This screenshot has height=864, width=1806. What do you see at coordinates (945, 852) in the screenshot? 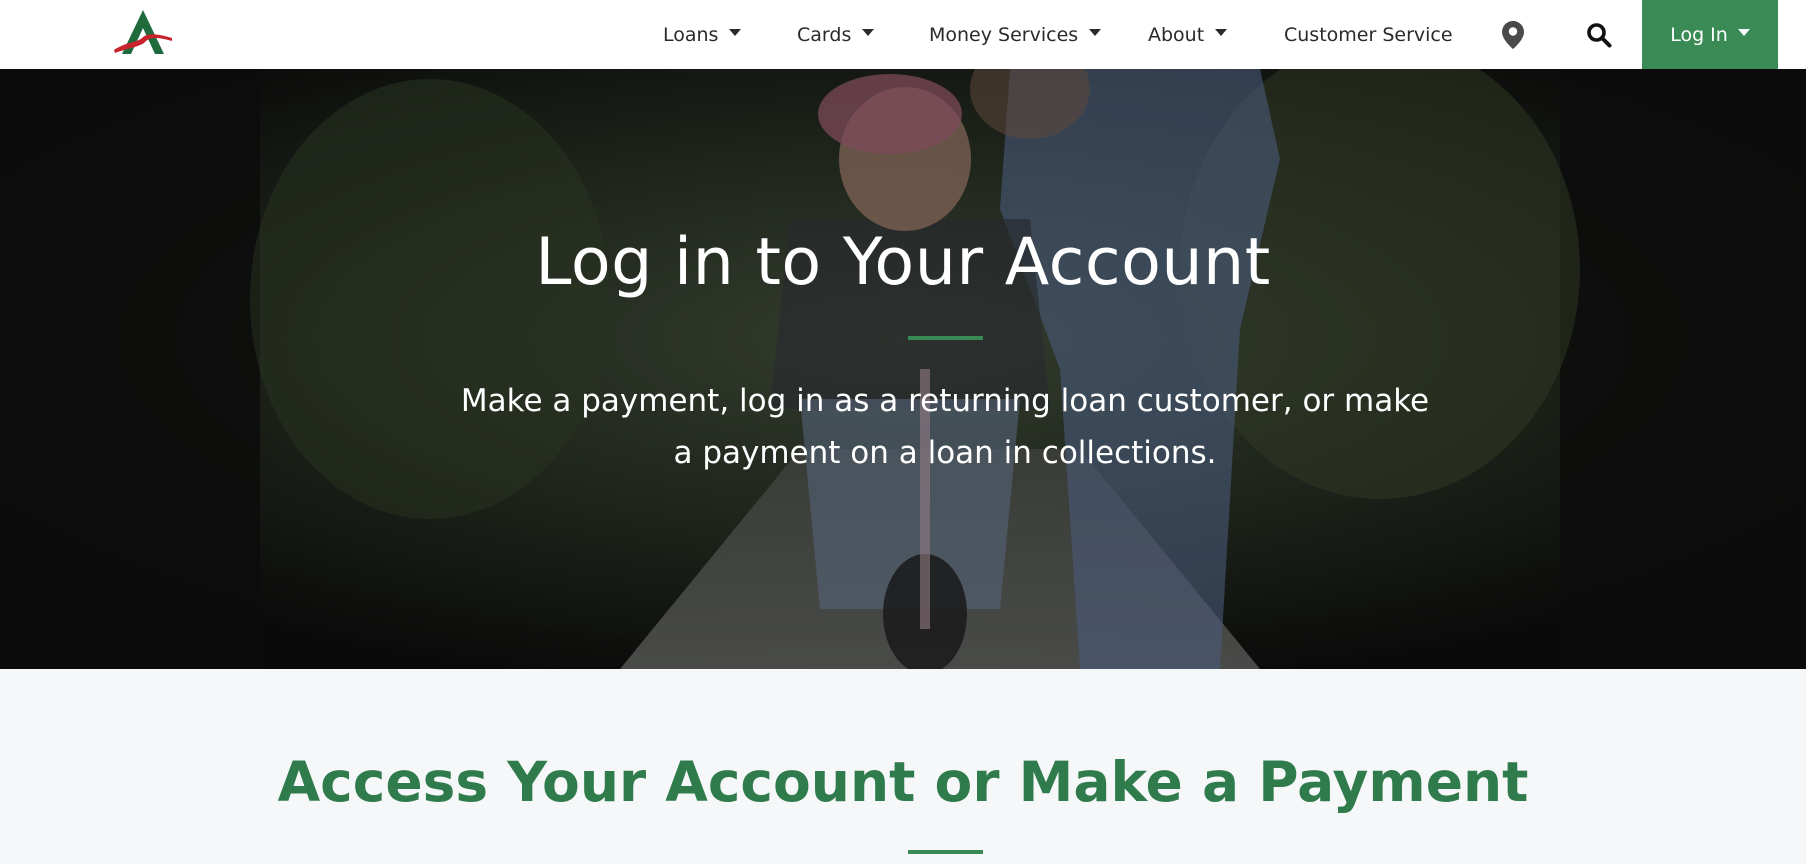
I see `section-divider` at bounding box center [945, 852].